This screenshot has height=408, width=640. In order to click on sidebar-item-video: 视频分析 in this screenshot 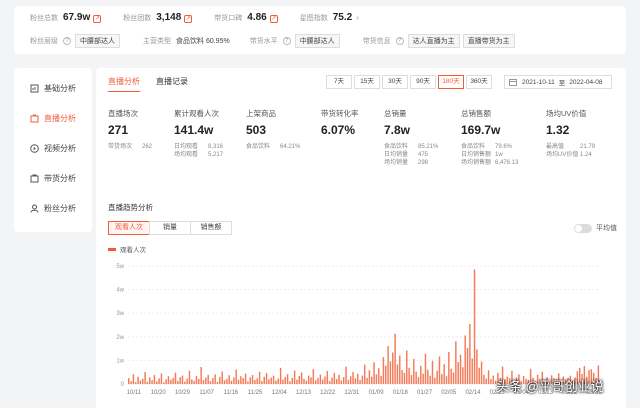, I will do `click(53, 148)`.